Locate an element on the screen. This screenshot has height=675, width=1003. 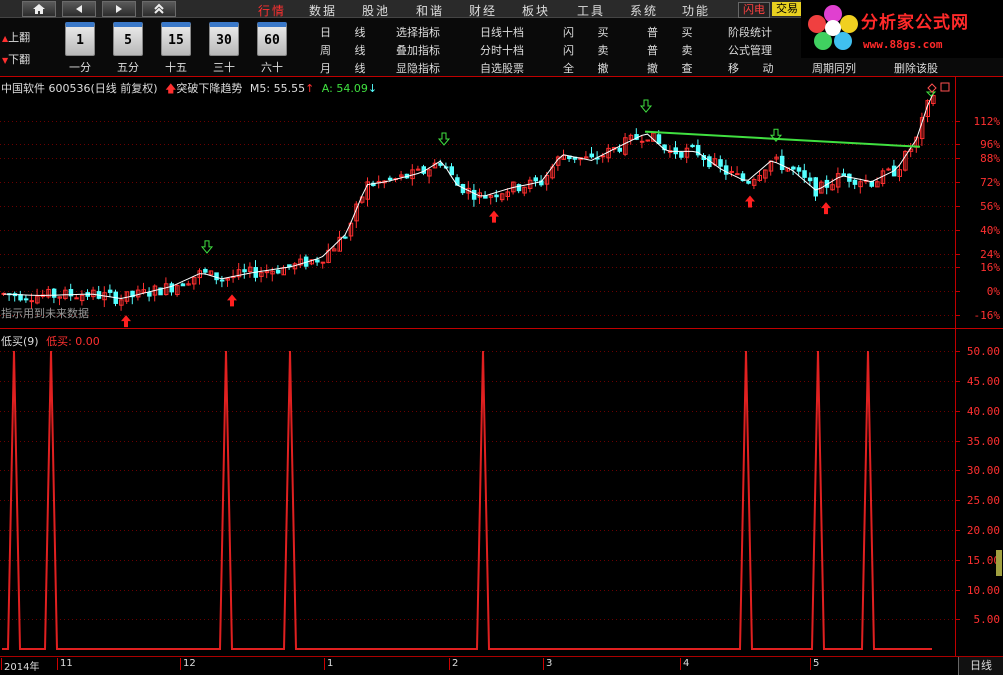
cmd-overlay-indicator: 叠加指标 is located at coordinates (418, 50).